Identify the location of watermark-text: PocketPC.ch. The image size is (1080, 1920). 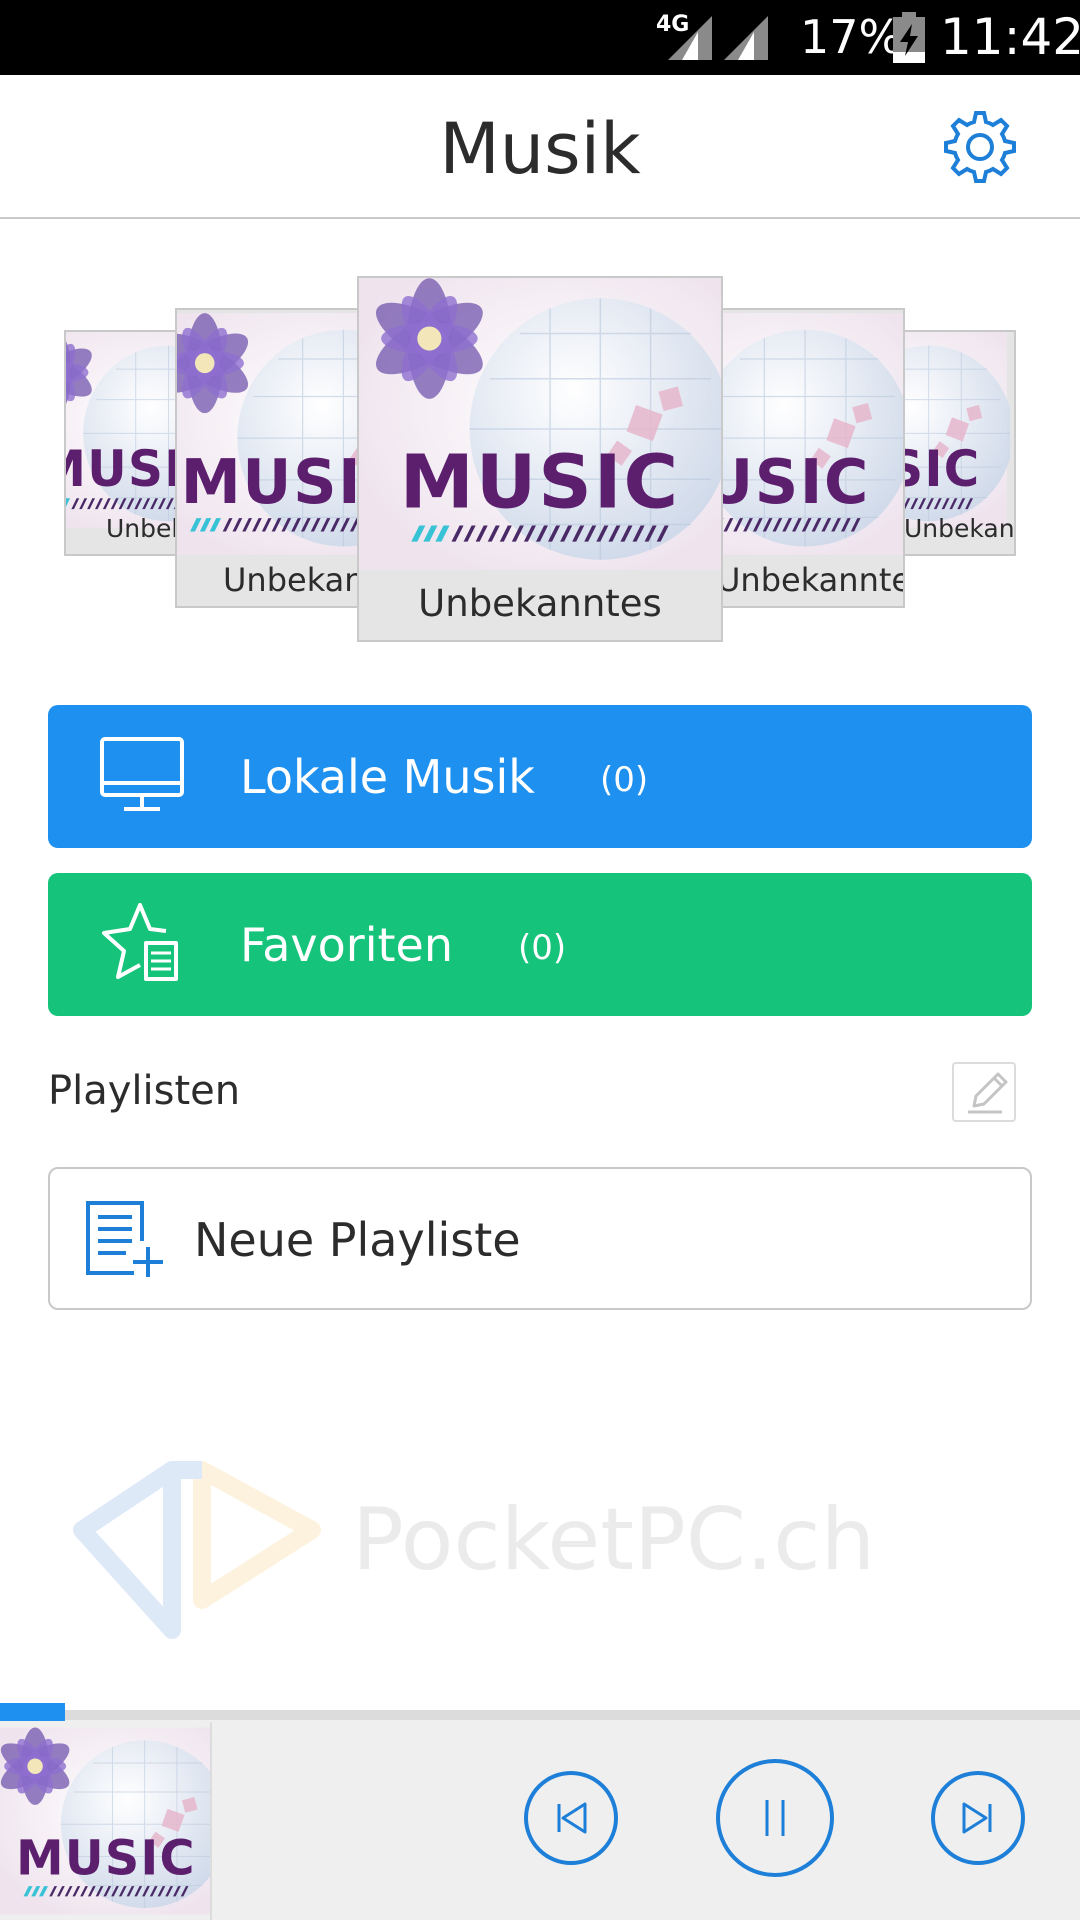
(614, 1540).